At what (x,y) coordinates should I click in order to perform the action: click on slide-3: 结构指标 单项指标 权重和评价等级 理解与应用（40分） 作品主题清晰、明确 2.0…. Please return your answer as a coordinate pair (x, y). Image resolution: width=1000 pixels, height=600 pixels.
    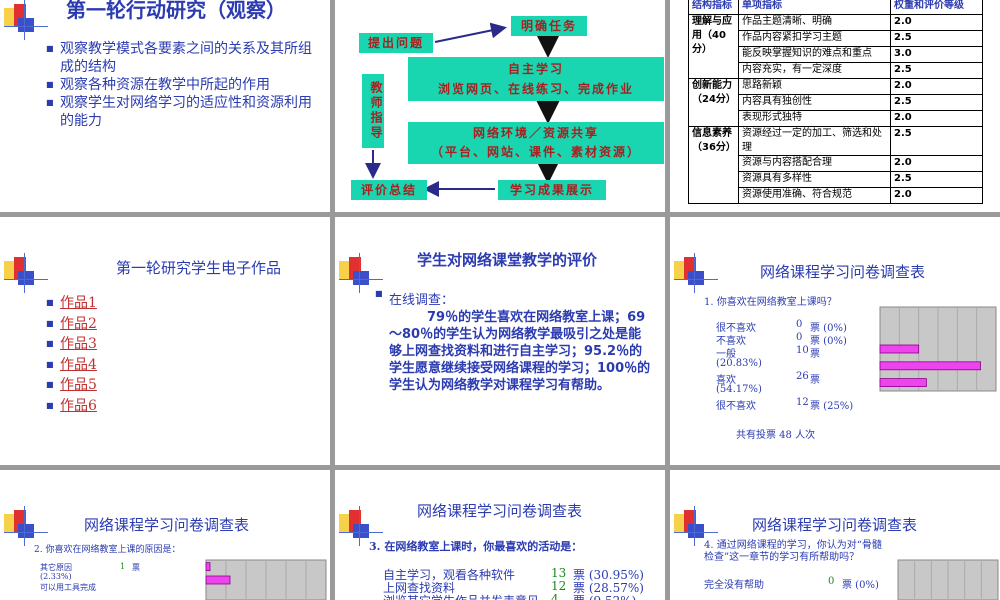
    Looking at the image, I should click on (835, 106).